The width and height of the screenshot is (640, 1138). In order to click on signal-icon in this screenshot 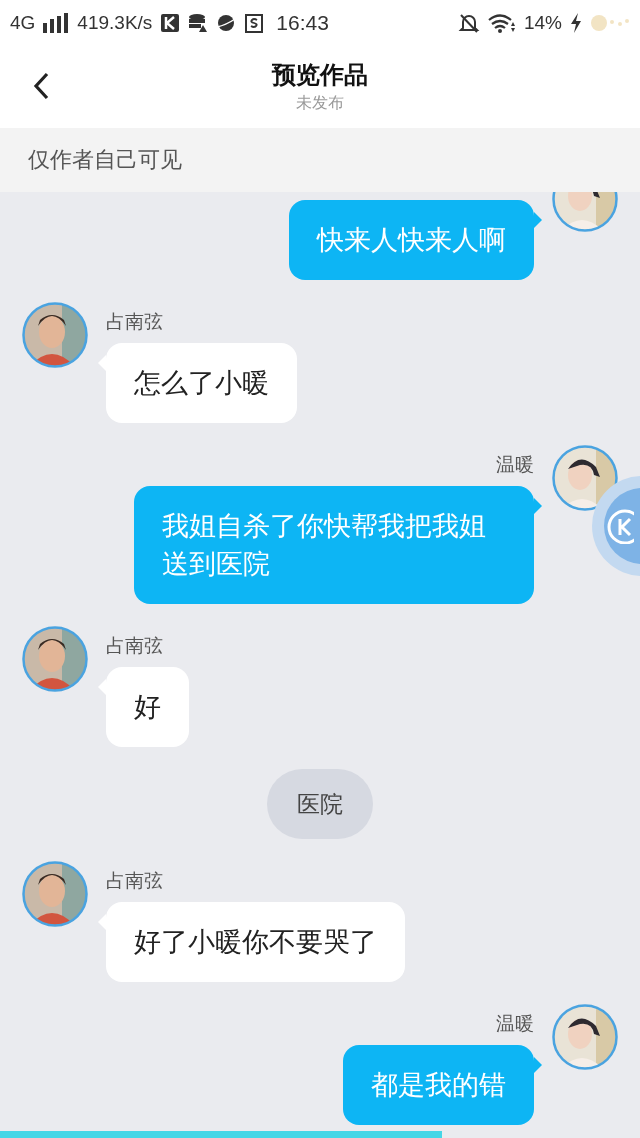, I will do `click(56, 22)`.